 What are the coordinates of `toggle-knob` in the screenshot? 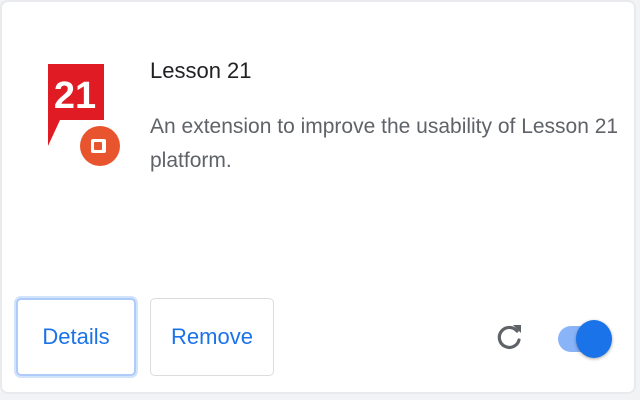 It's located at (594, 339).